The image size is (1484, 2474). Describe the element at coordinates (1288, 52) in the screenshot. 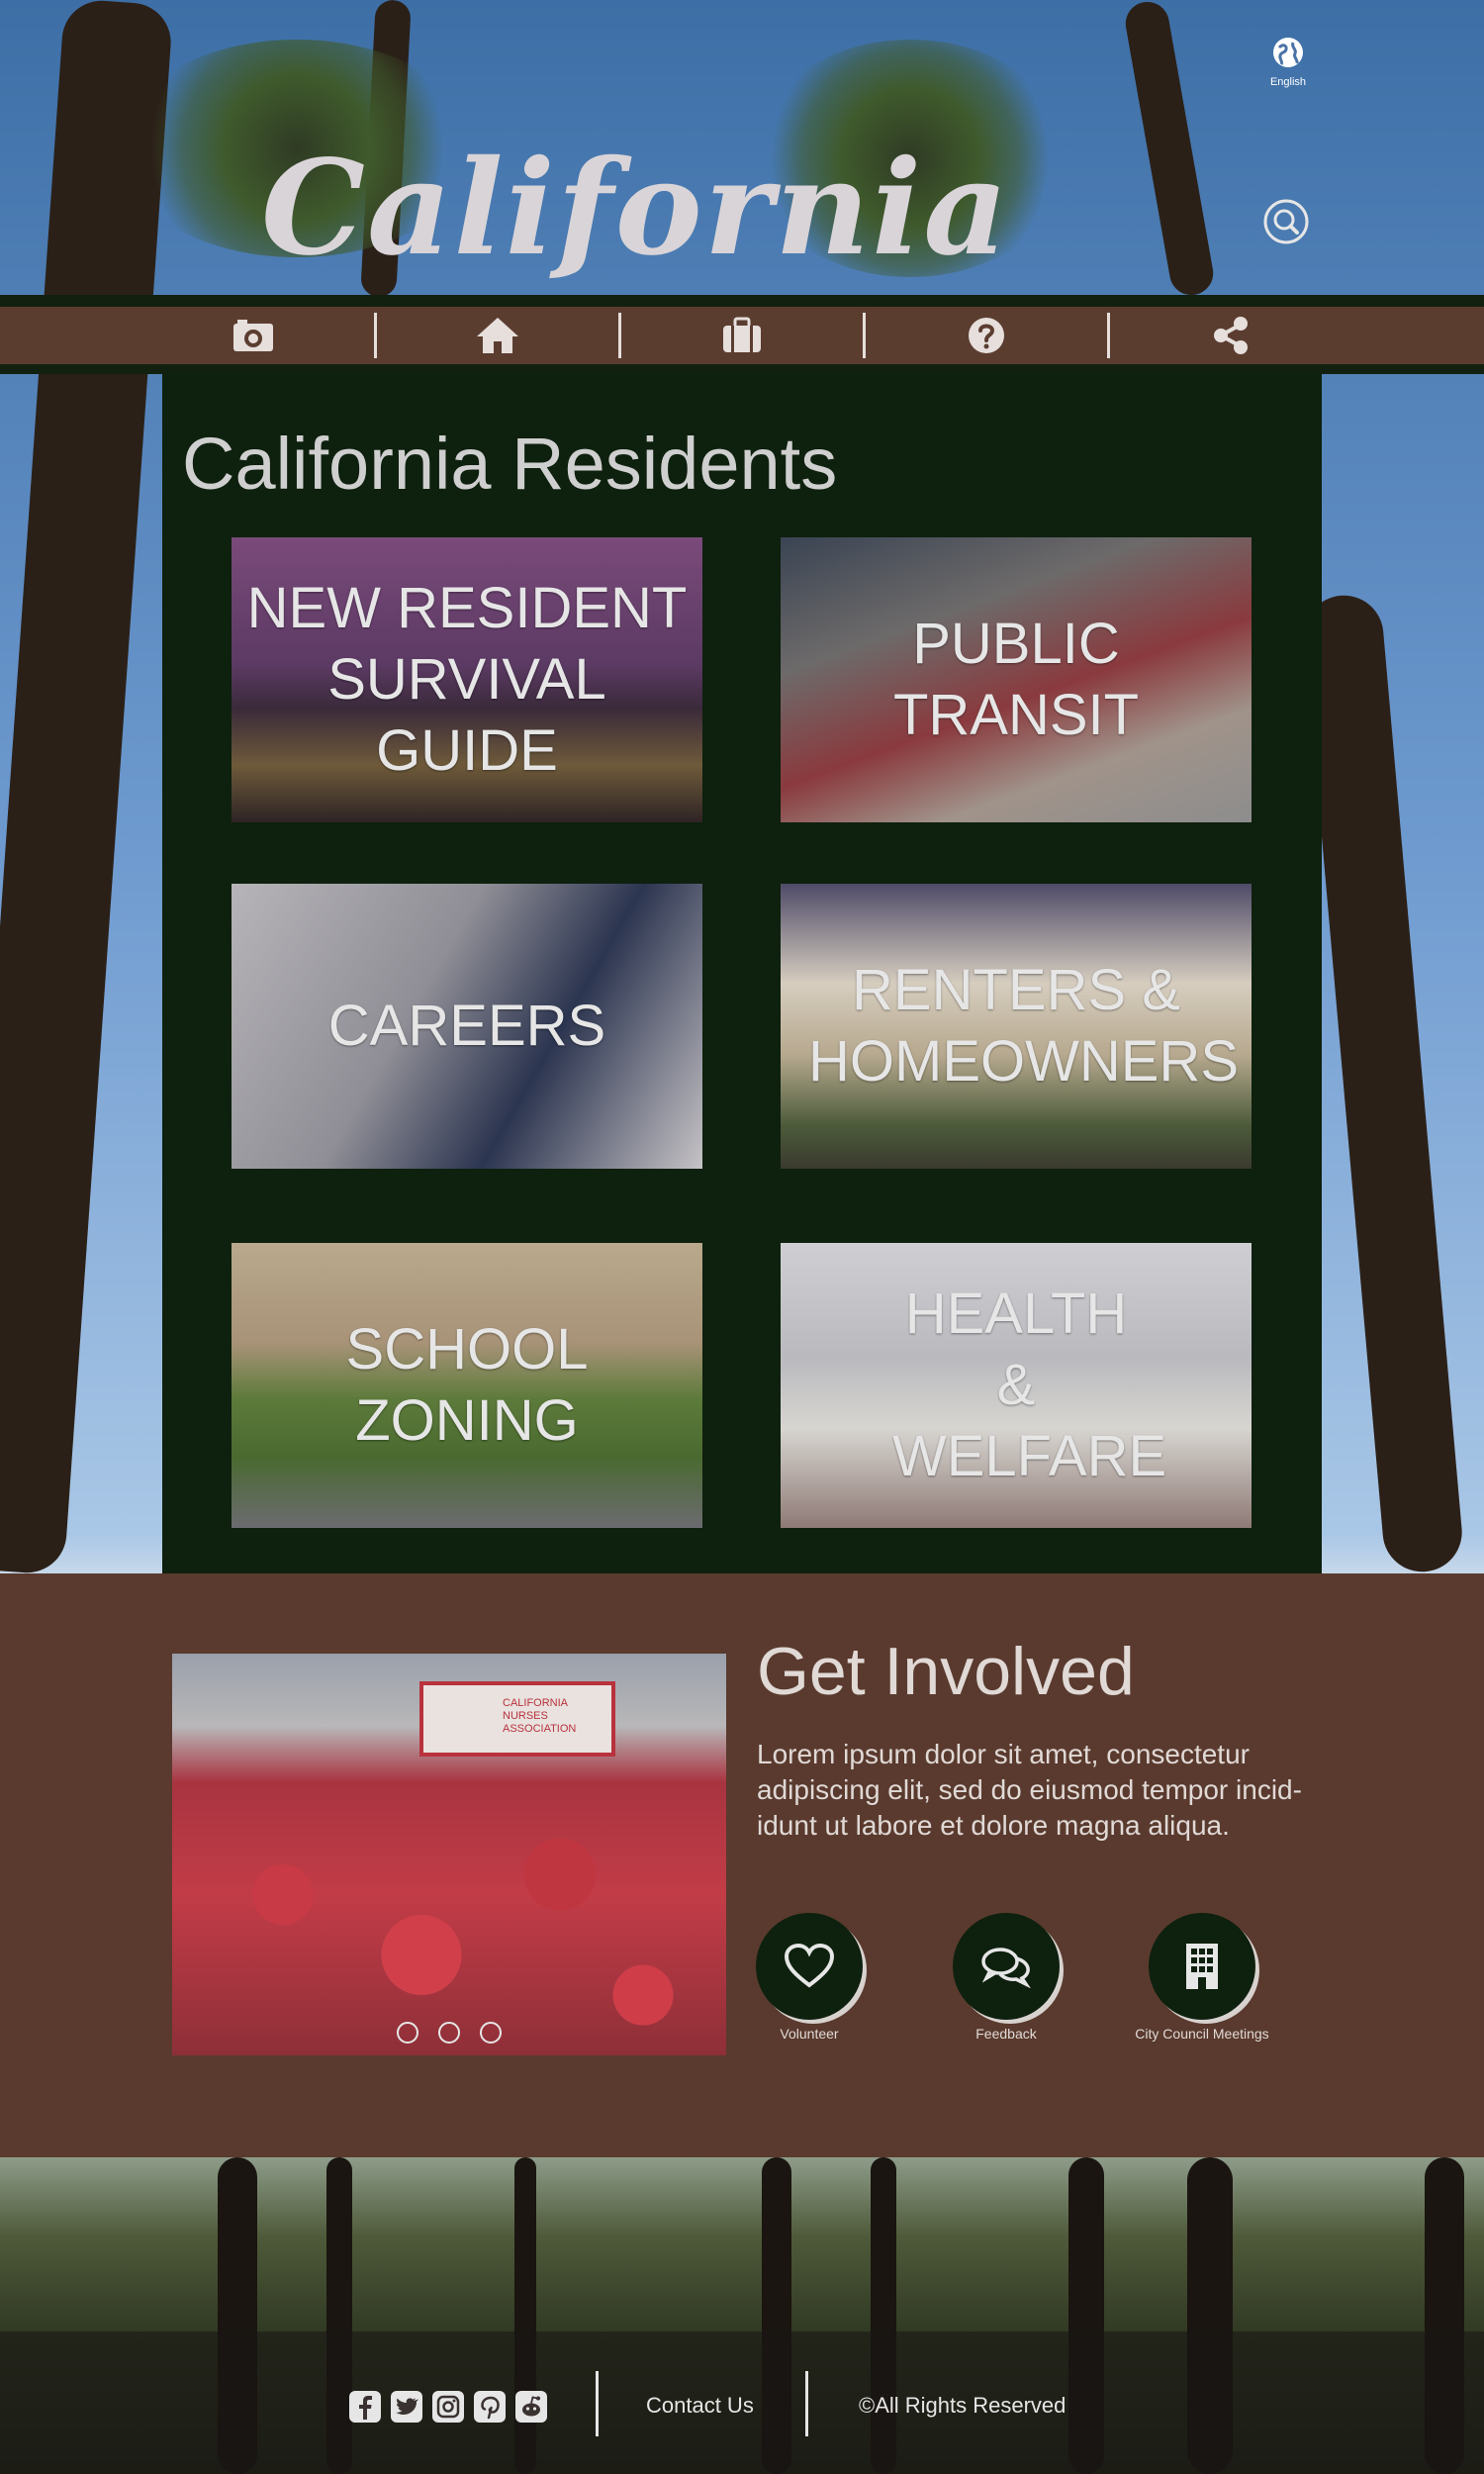

I see `globe-icon` at that location.